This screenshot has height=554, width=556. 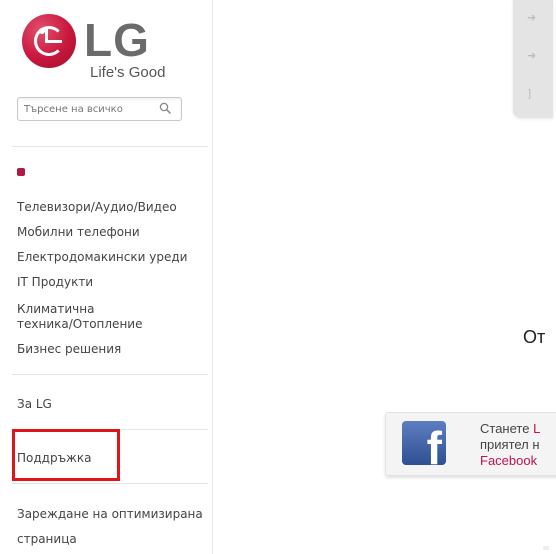 I want to click on search-box, so click(x=99, y=109).